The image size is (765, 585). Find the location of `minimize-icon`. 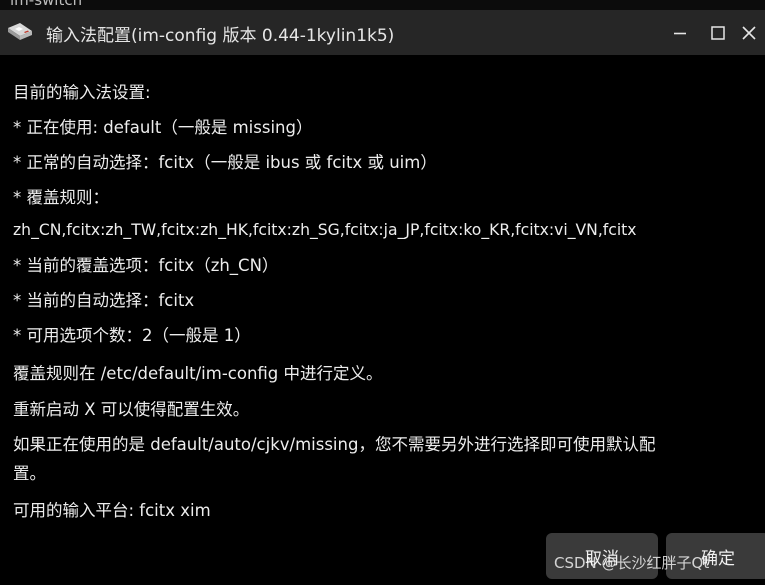

minimize-icon is located at coordinates (680, 33).